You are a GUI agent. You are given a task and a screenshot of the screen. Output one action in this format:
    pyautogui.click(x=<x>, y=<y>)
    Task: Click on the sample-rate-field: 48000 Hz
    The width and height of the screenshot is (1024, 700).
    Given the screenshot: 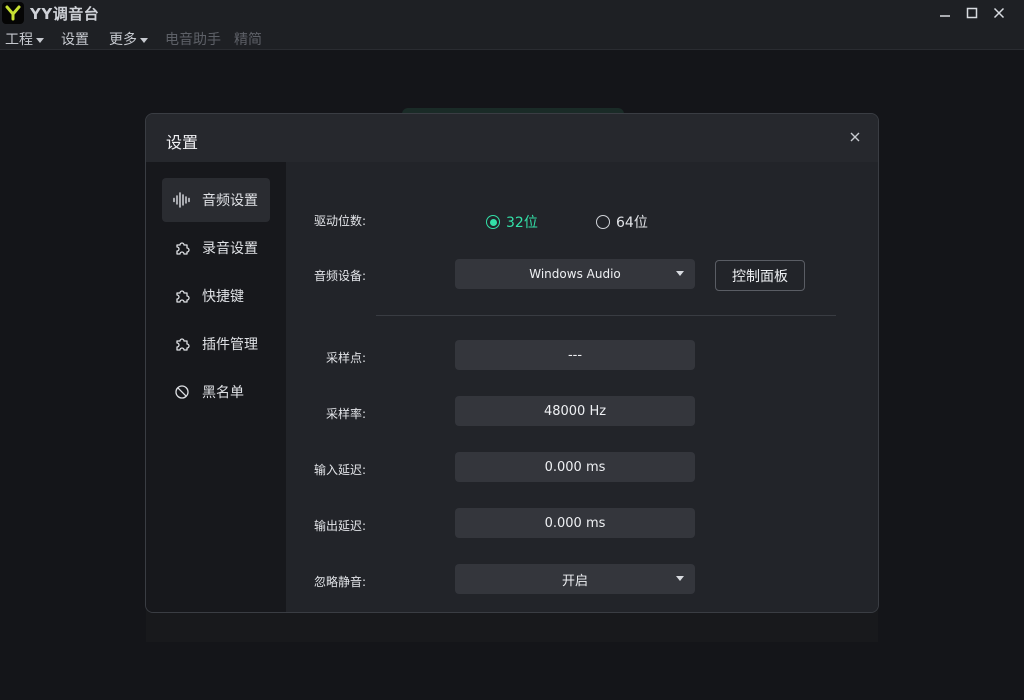 What is the action you would take?
    pyautogui.click(x=575, y=411)
    